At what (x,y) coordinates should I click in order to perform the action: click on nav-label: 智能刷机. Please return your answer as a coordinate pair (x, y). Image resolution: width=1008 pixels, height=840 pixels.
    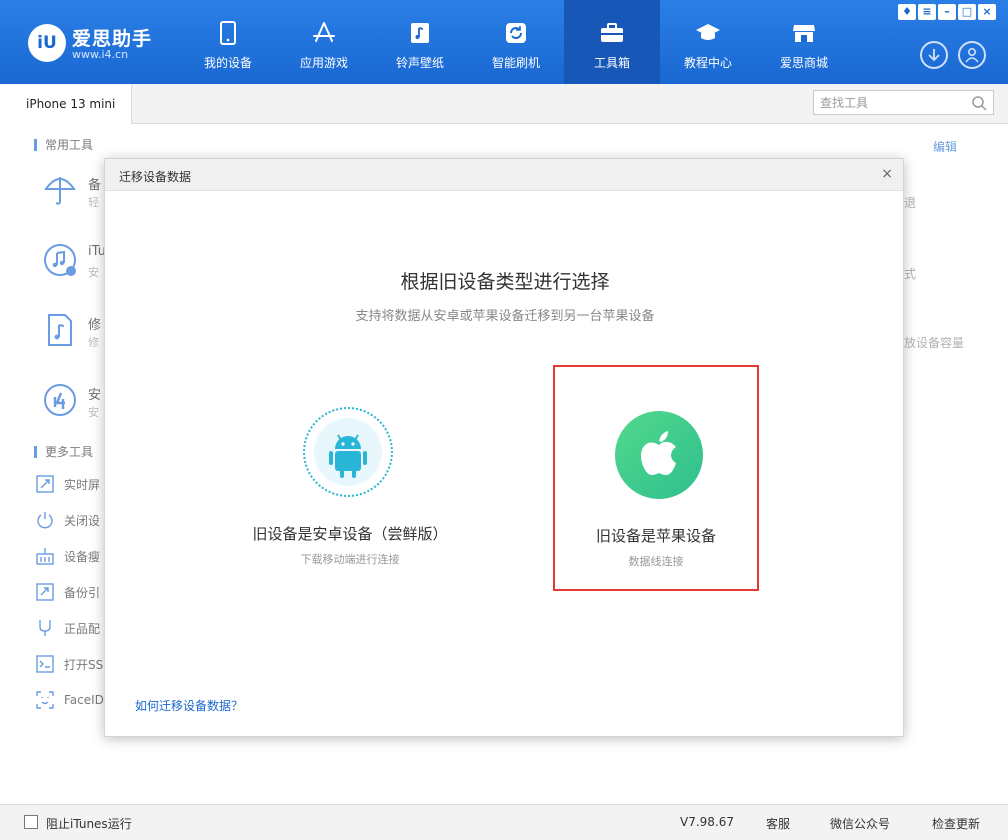
    Looking at the image, I should click on (515, 63).